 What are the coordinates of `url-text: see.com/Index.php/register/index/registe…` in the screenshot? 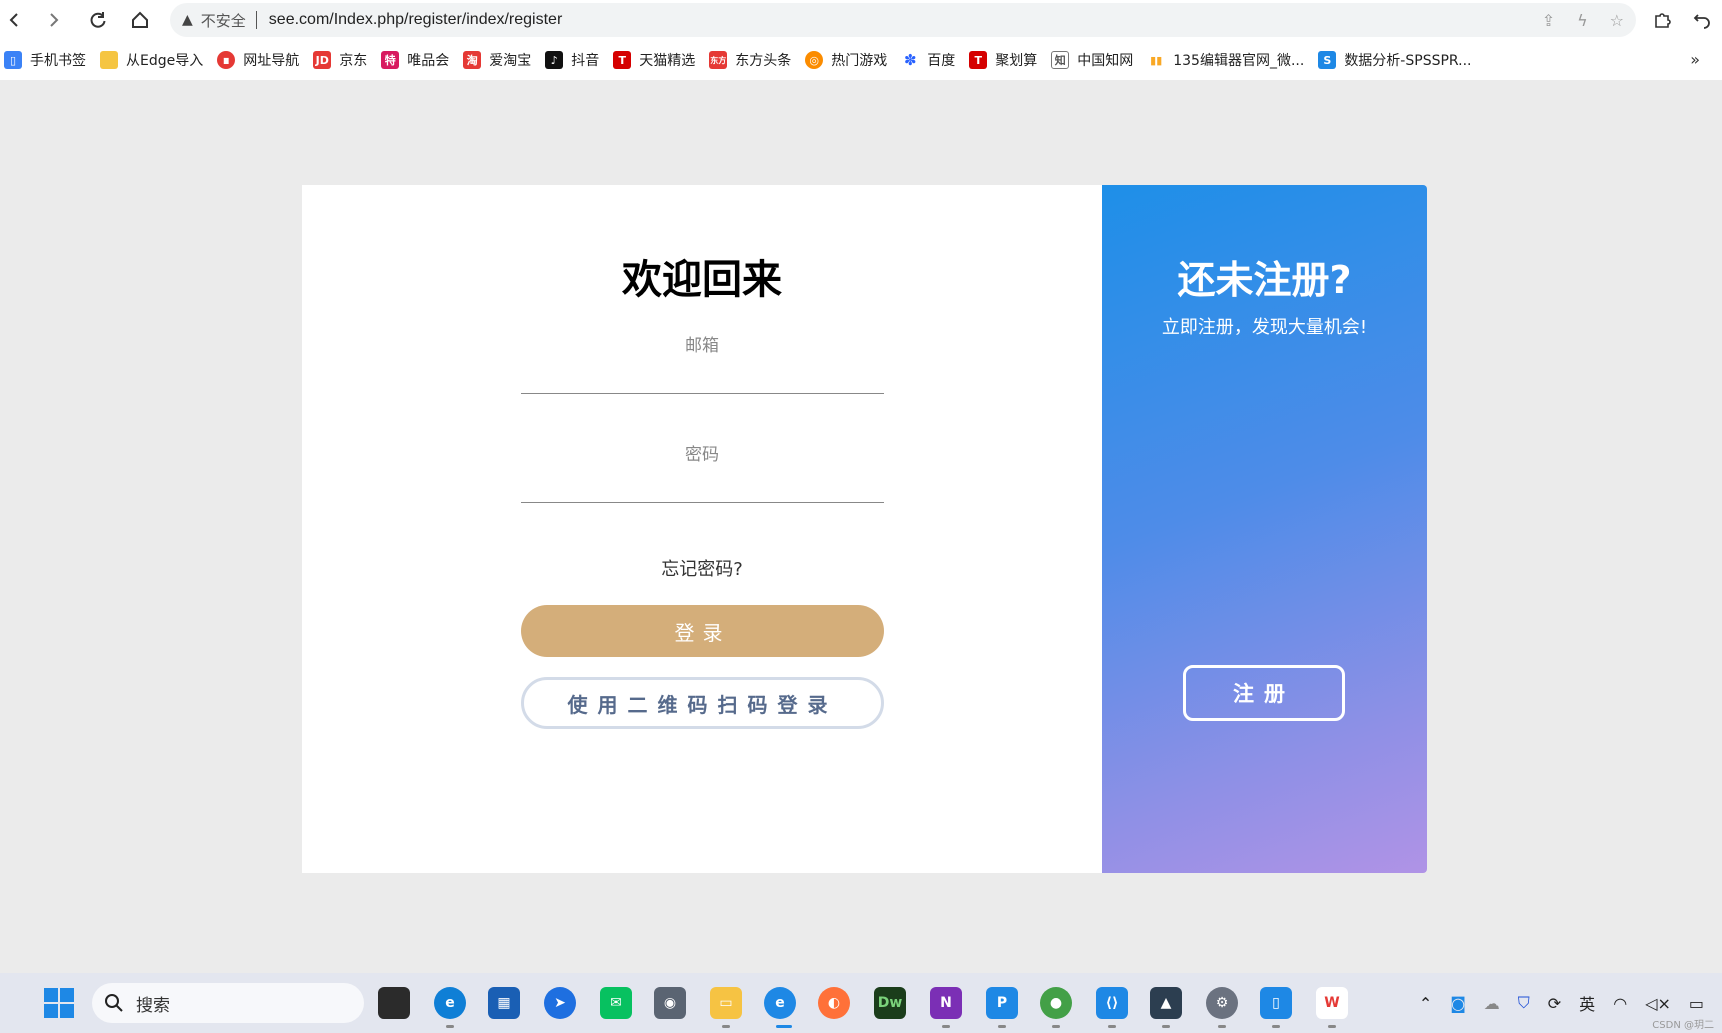 It's located at (415, 20).